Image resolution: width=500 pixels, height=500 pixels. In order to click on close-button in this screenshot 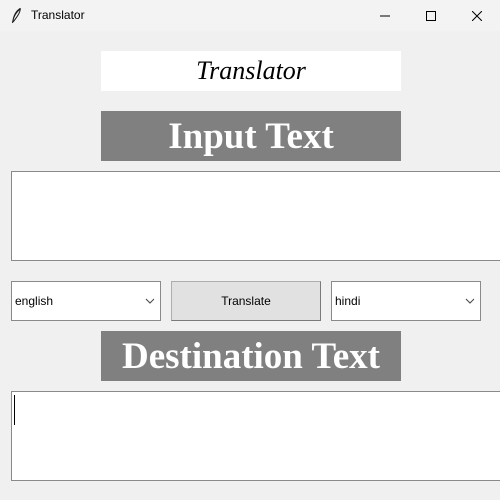, I will do `click(477, 15)`.